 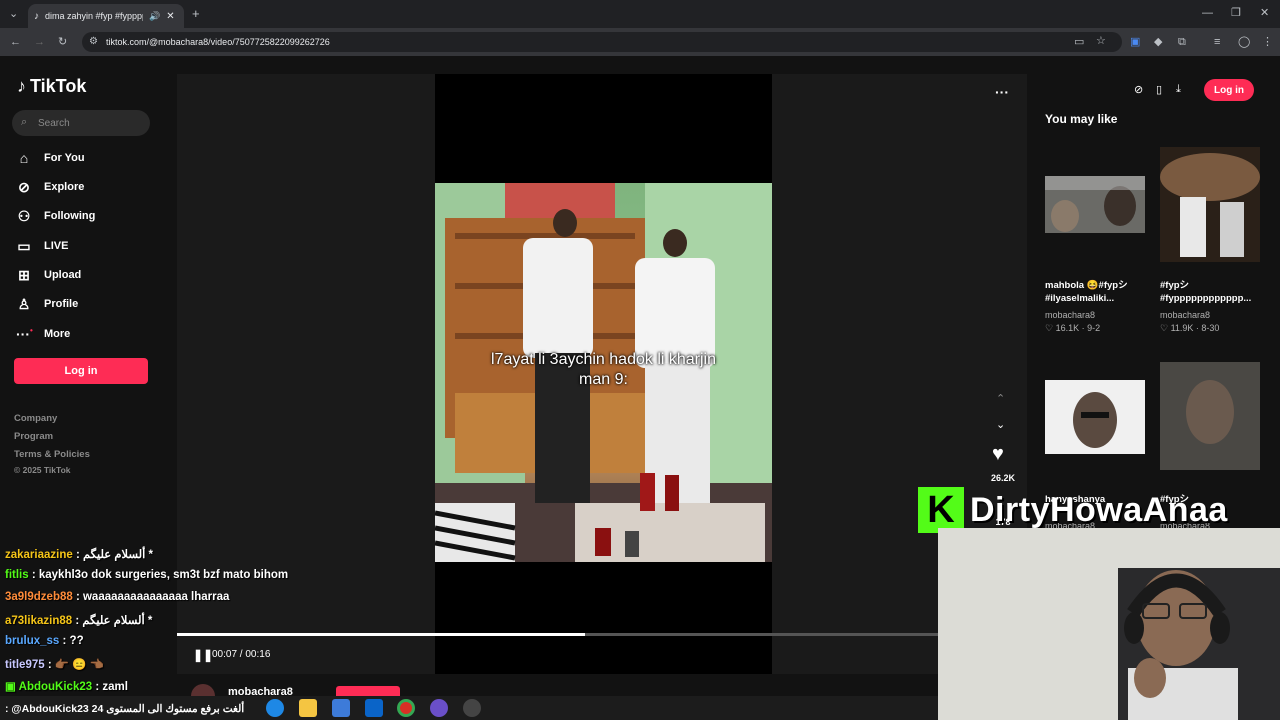 What do you see at coordinates (81, 371) in the screenshot?
I see `login-button: Log in` at bounding box center [81, 371].